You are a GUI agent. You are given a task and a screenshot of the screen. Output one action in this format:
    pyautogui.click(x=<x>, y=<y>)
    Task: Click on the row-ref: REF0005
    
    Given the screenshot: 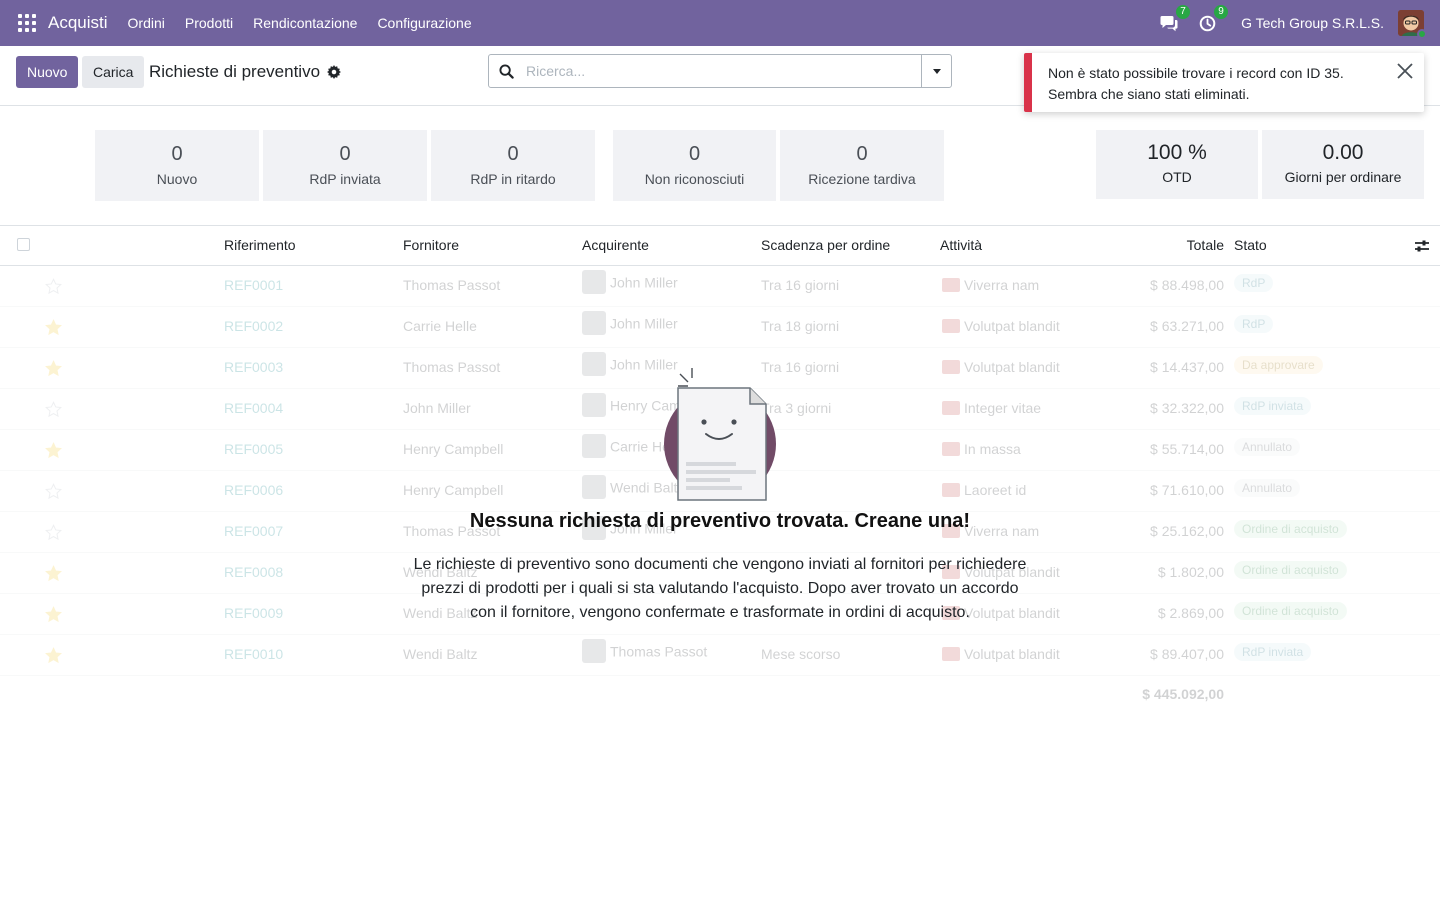 What is the action you would take?
    pyautogui.click(x=253, y=449)
    